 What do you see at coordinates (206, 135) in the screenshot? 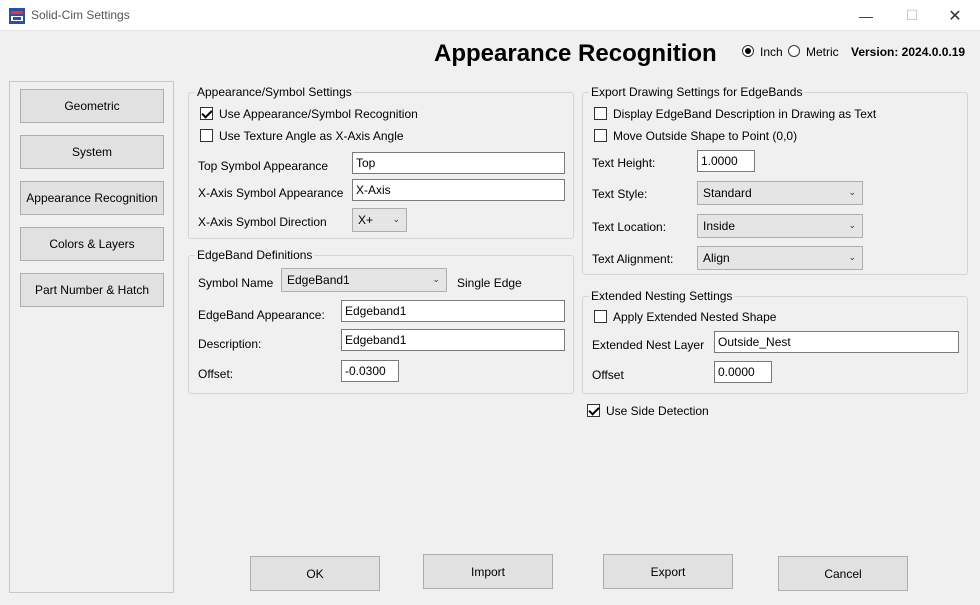
I see `use-texture-checkbox` at bounding box center [206, 135].